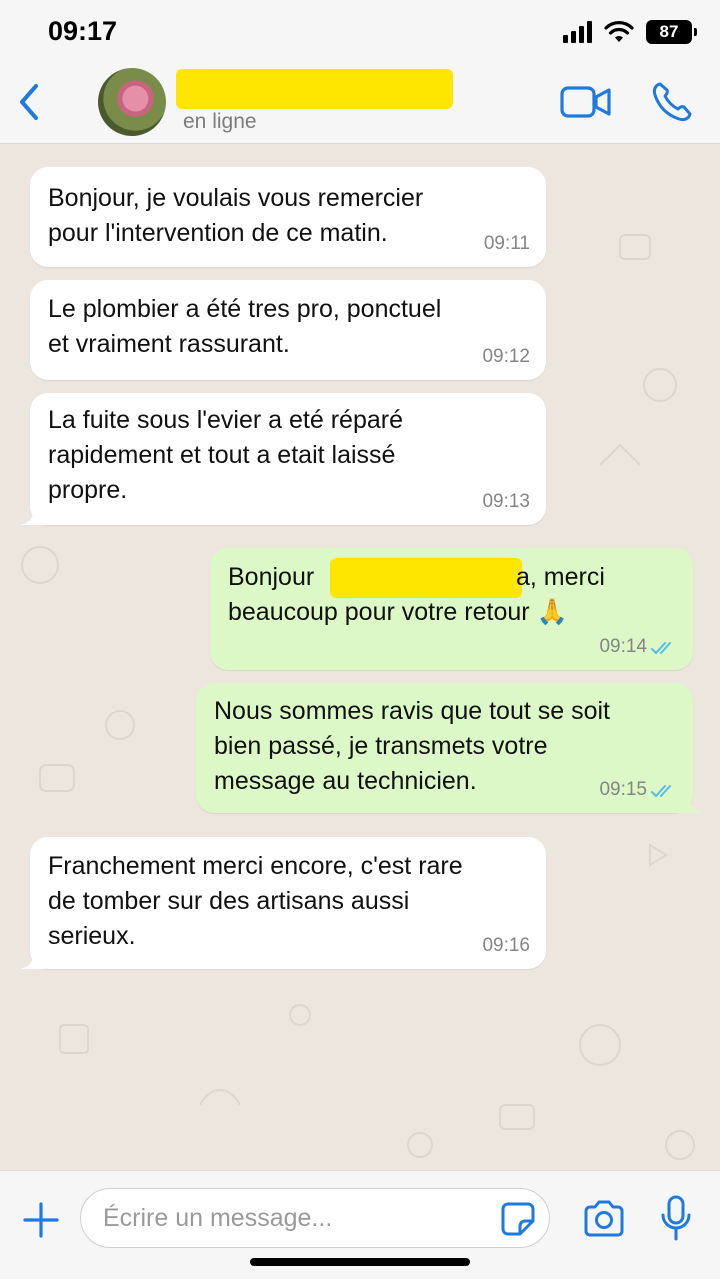 Image resolution: width=720 pixels, height=1279 pixels. What do you see at coordinates (623, 646) in the screenshot?
I see `message-time: 09:14` at bounding box center [623, 646].